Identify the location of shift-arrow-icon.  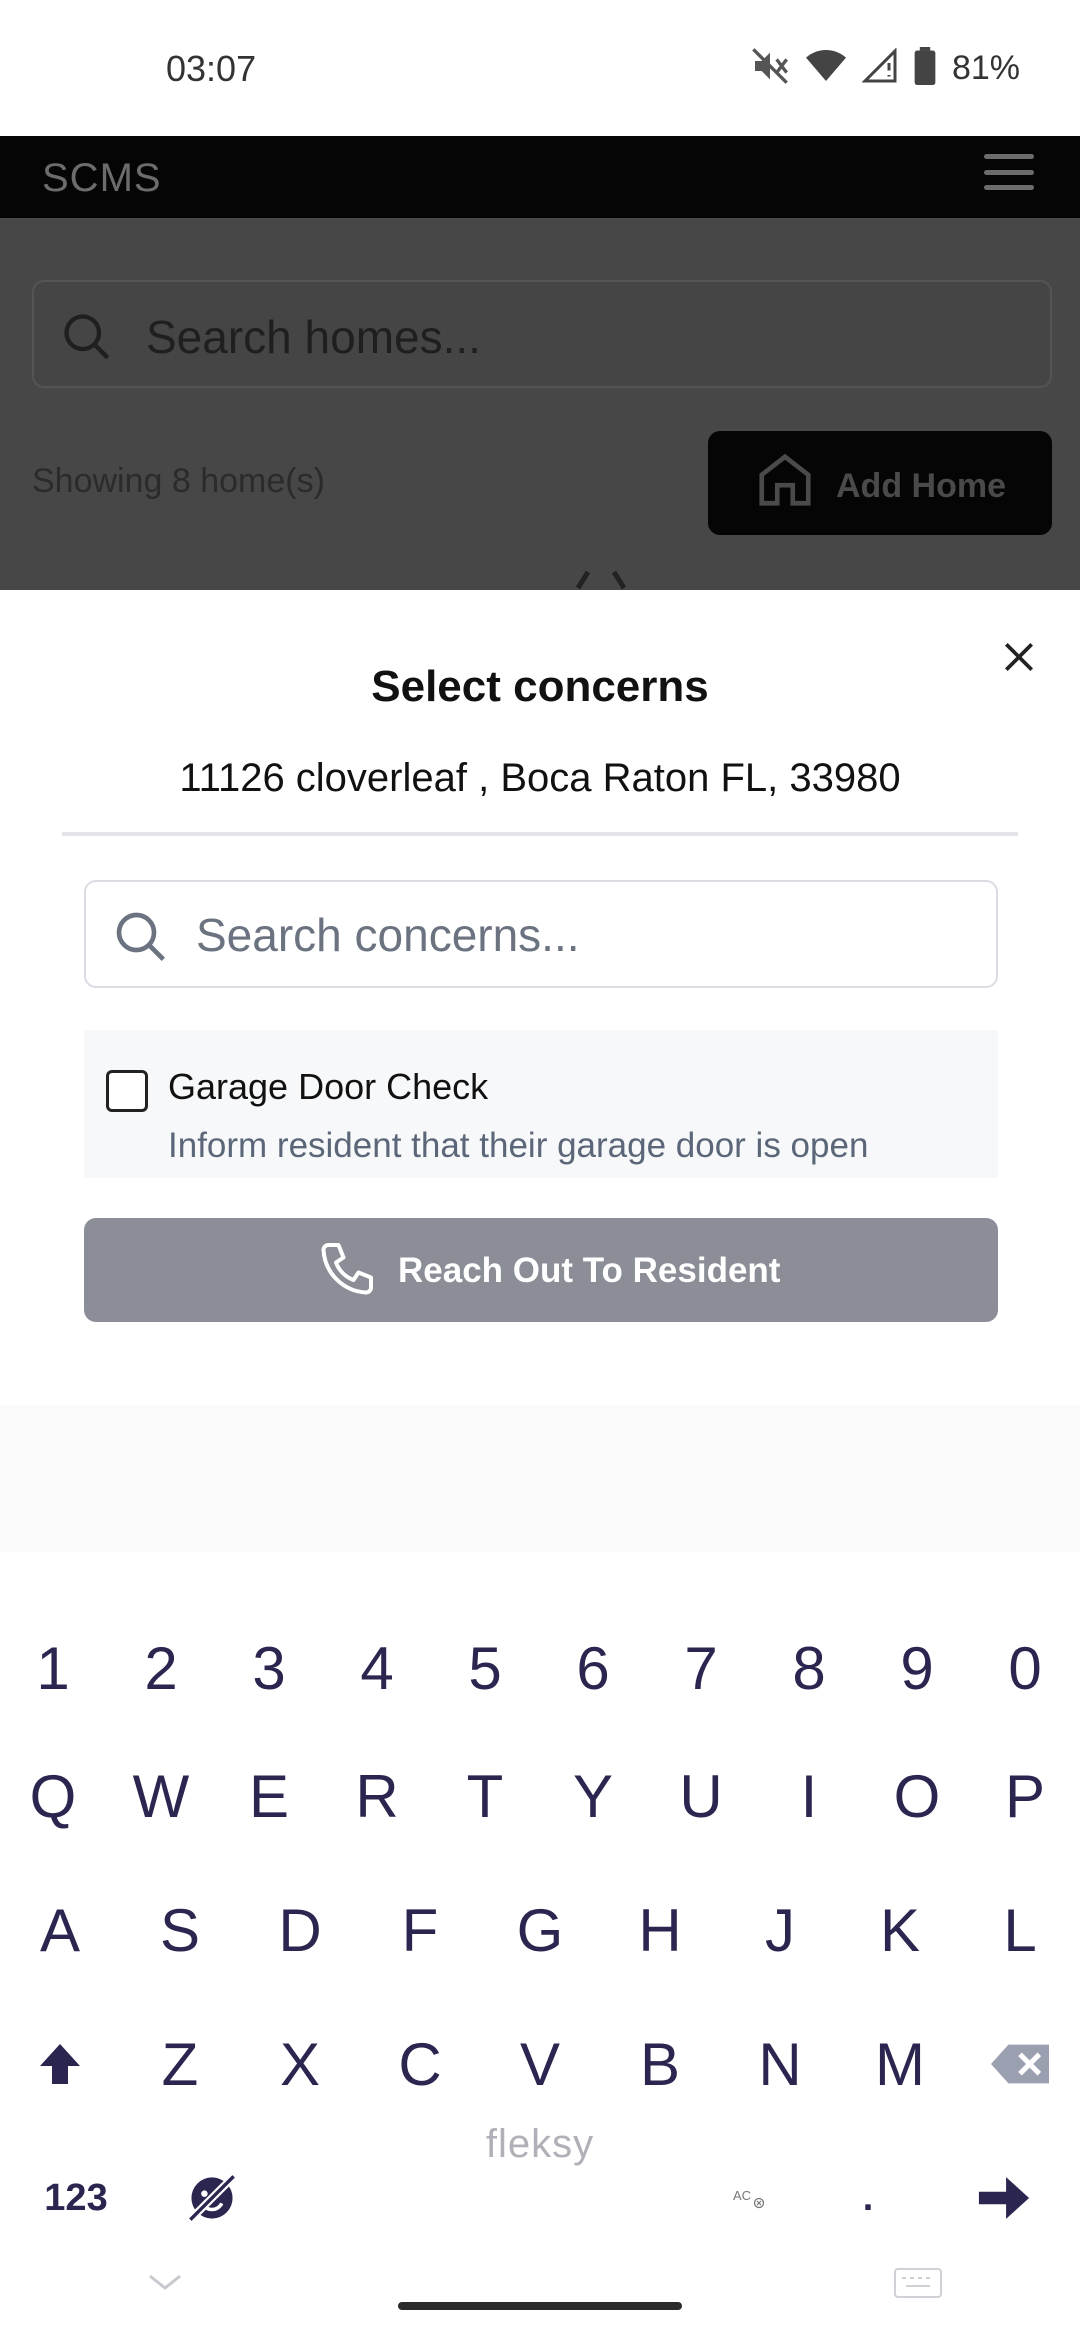
(60, 2064).